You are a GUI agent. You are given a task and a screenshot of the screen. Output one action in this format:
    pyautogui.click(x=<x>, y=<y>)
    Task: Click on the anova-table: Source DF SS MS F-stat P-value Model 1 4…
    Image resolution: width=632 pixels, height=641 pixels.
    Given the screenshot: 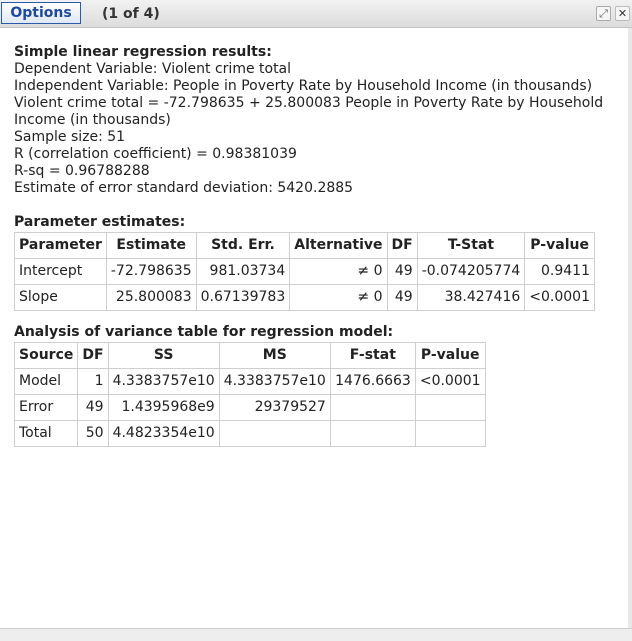 What is the action you would take?
    pyautogui.click(x=249, y=394)
    